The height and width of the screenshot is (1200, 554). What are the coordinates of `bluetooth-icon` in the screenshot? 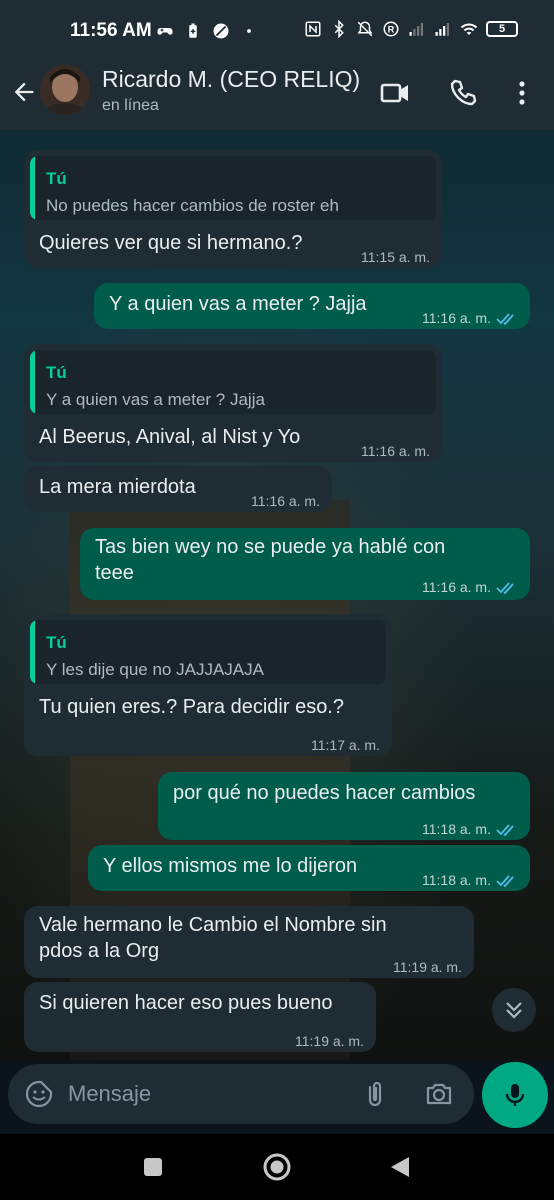 It's located at (339, 29).